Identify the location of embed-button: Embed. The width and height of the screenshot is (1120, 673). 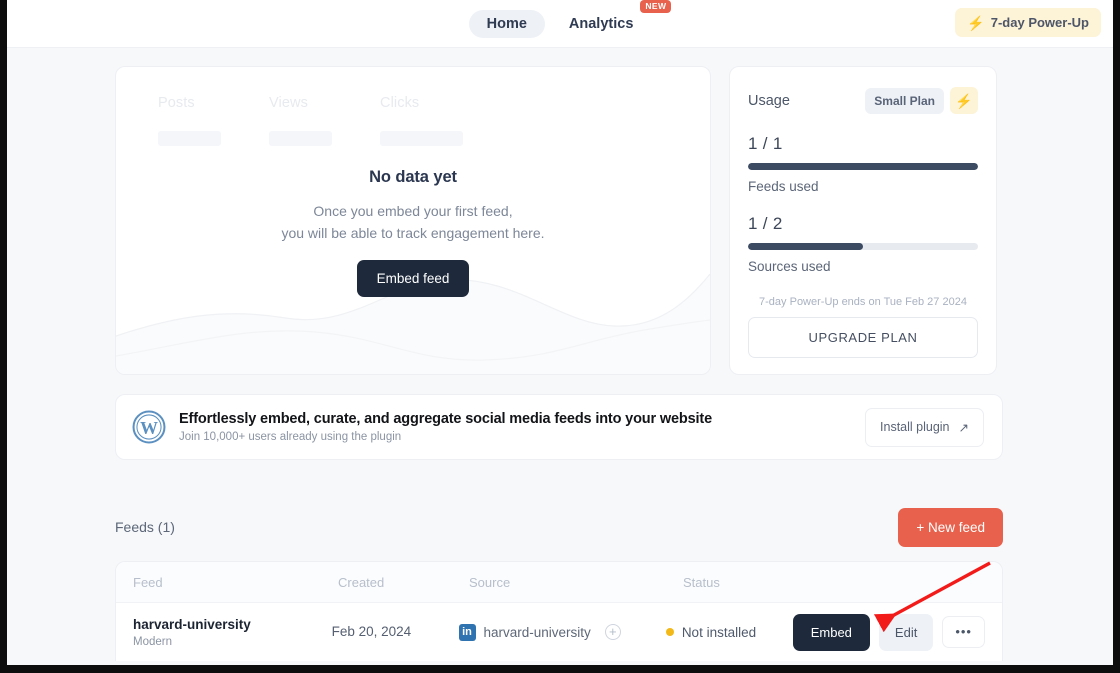
(831, 632).